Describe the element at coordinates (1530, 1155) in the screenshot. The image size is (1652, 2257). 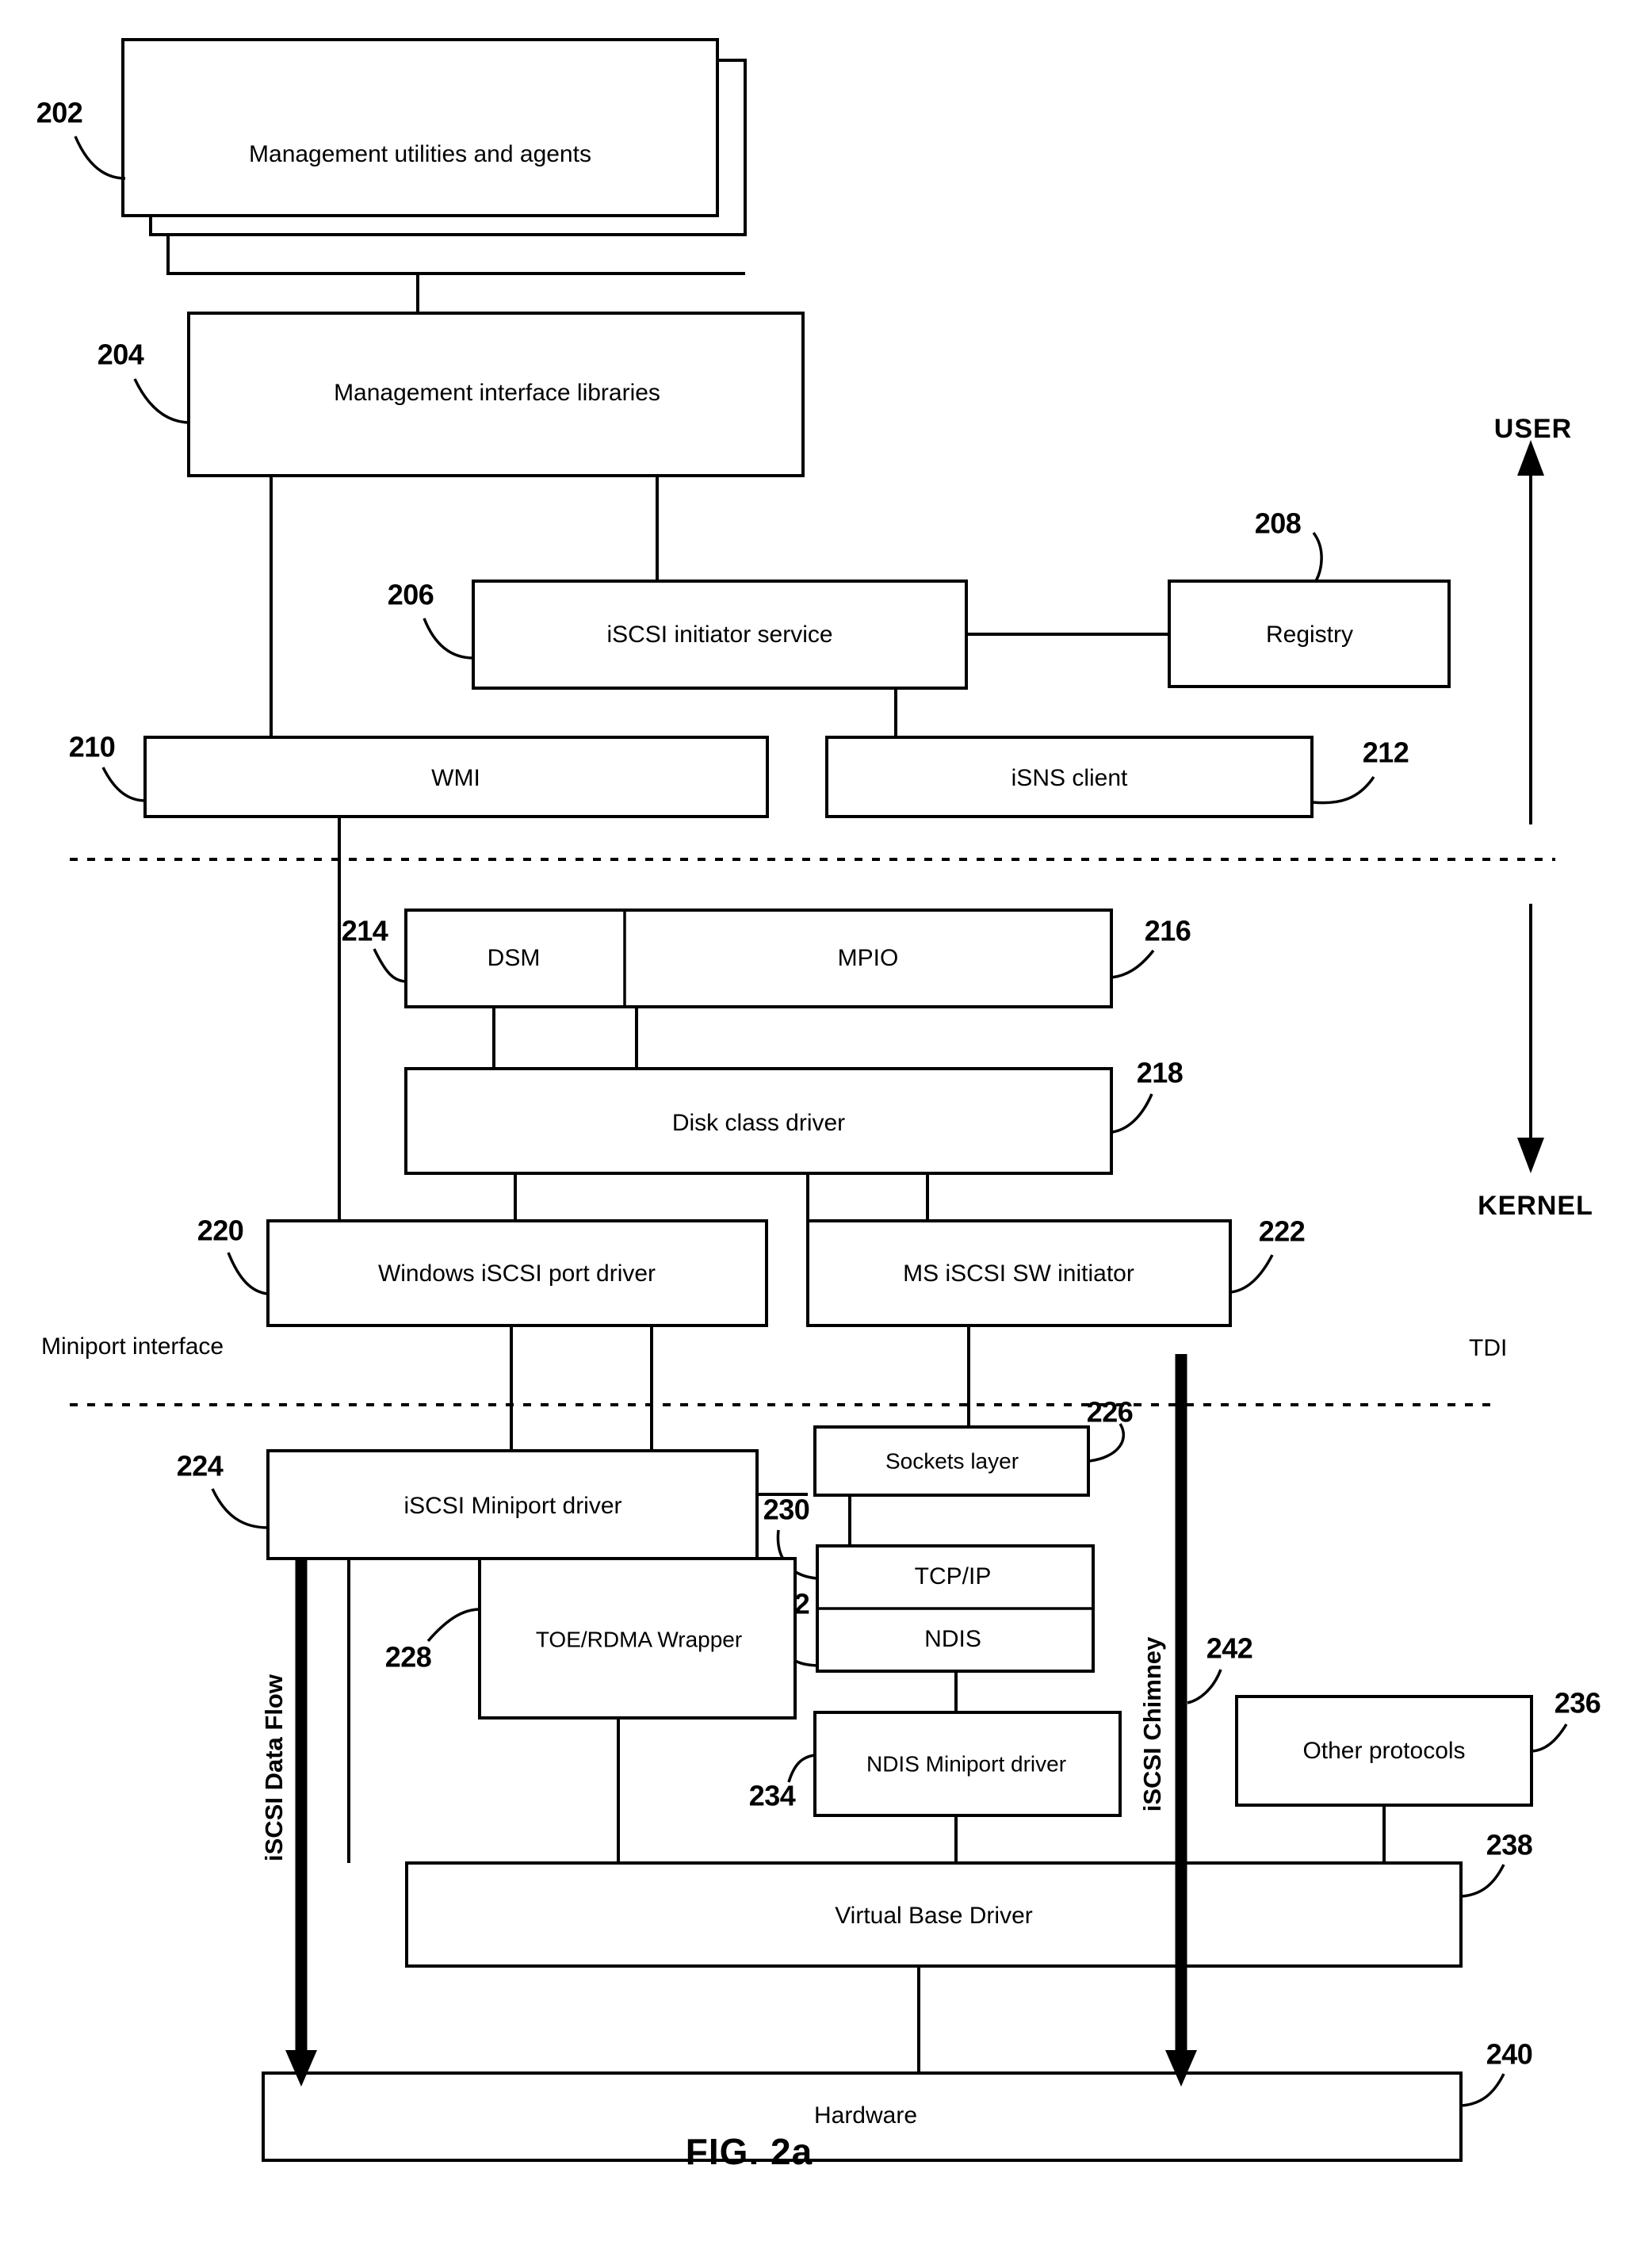
I see `kernel-arrow-head-icon` at that location.